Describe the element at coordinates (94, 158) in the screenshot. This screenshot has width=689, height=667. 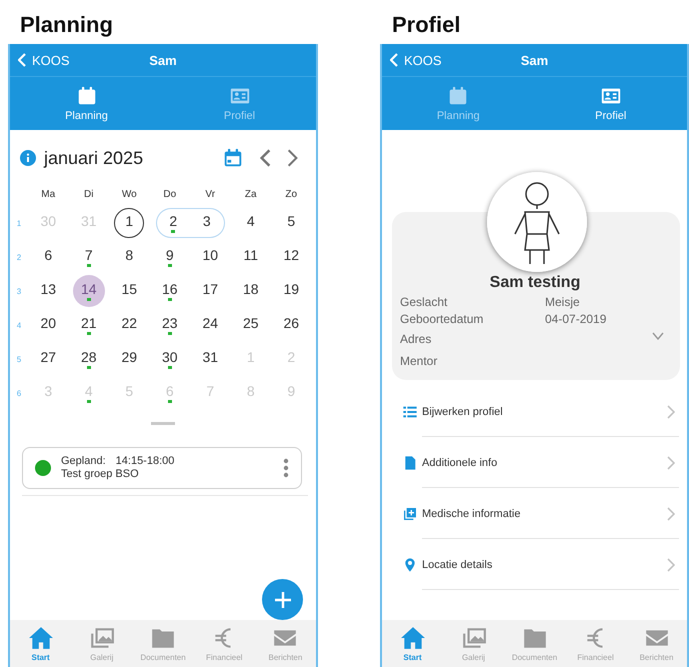
I see `month-title: januari 2025` at that location.